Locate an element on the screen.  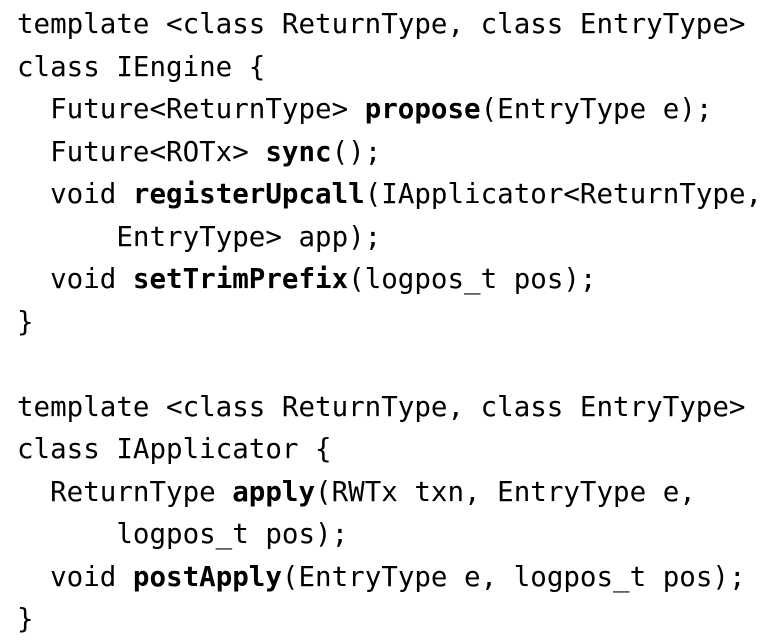
method-name: propose is located at coordinates (422, 109).